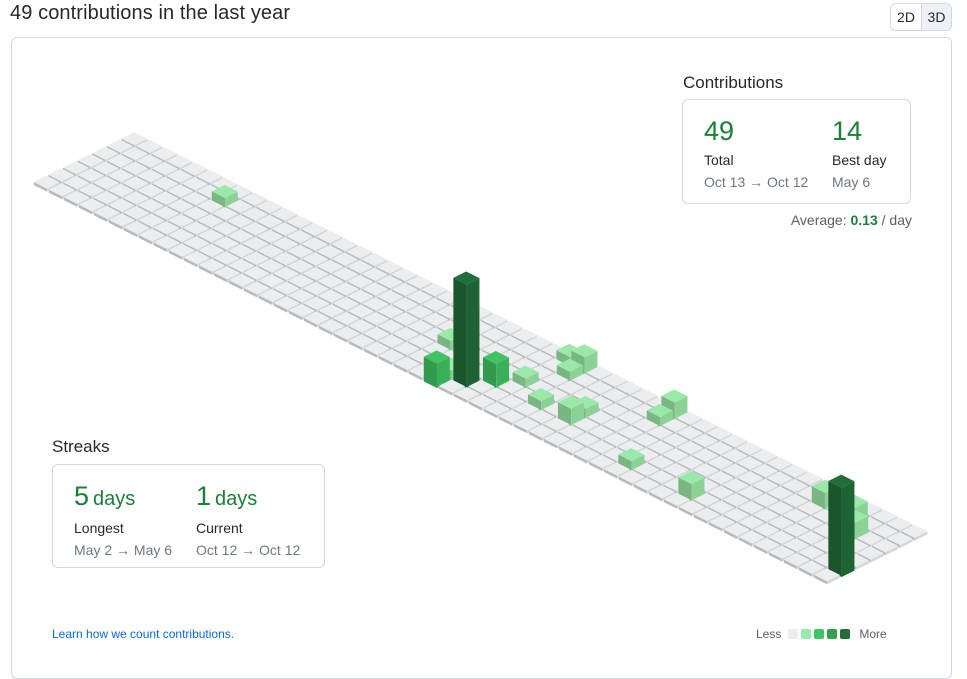 The width and height of the screenshot is (967, 679). What do you see at coordinates (864, 220) in the screenshot?
I see `average-value: 0.13` at bounding box center [864, 220].